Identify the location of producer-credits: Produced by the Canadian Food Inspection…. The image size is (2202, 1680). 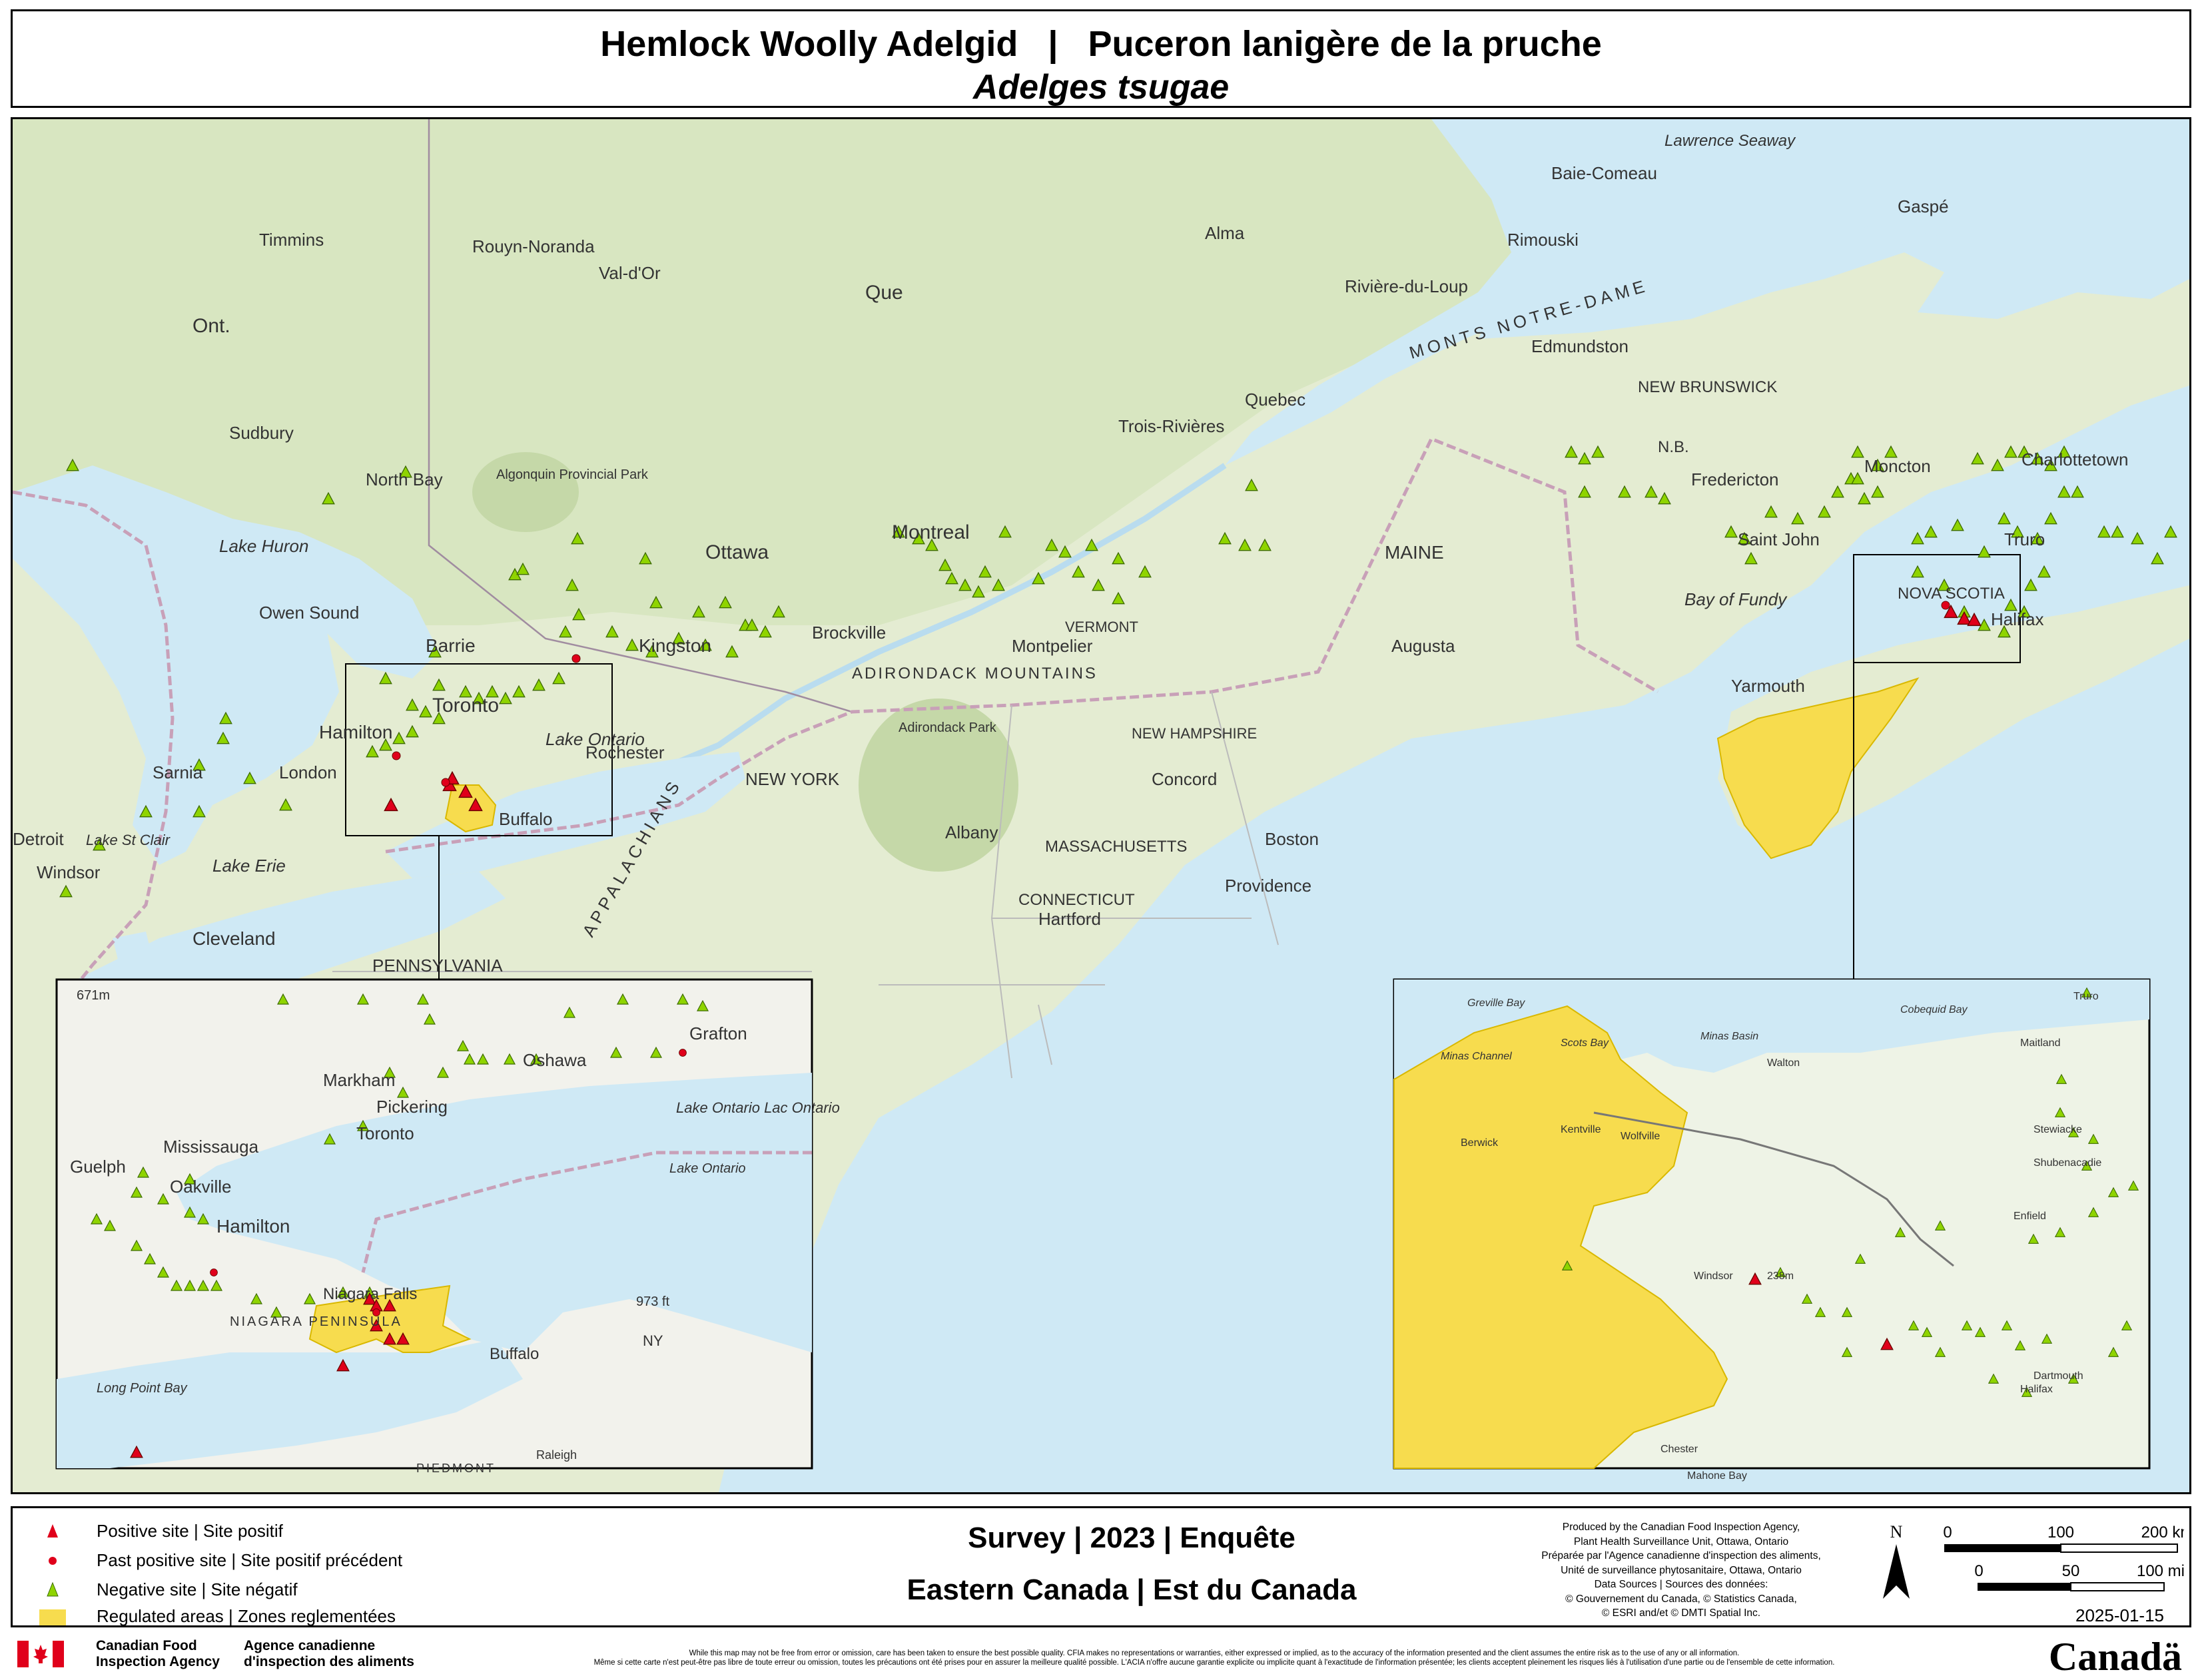
(1681, 1570).